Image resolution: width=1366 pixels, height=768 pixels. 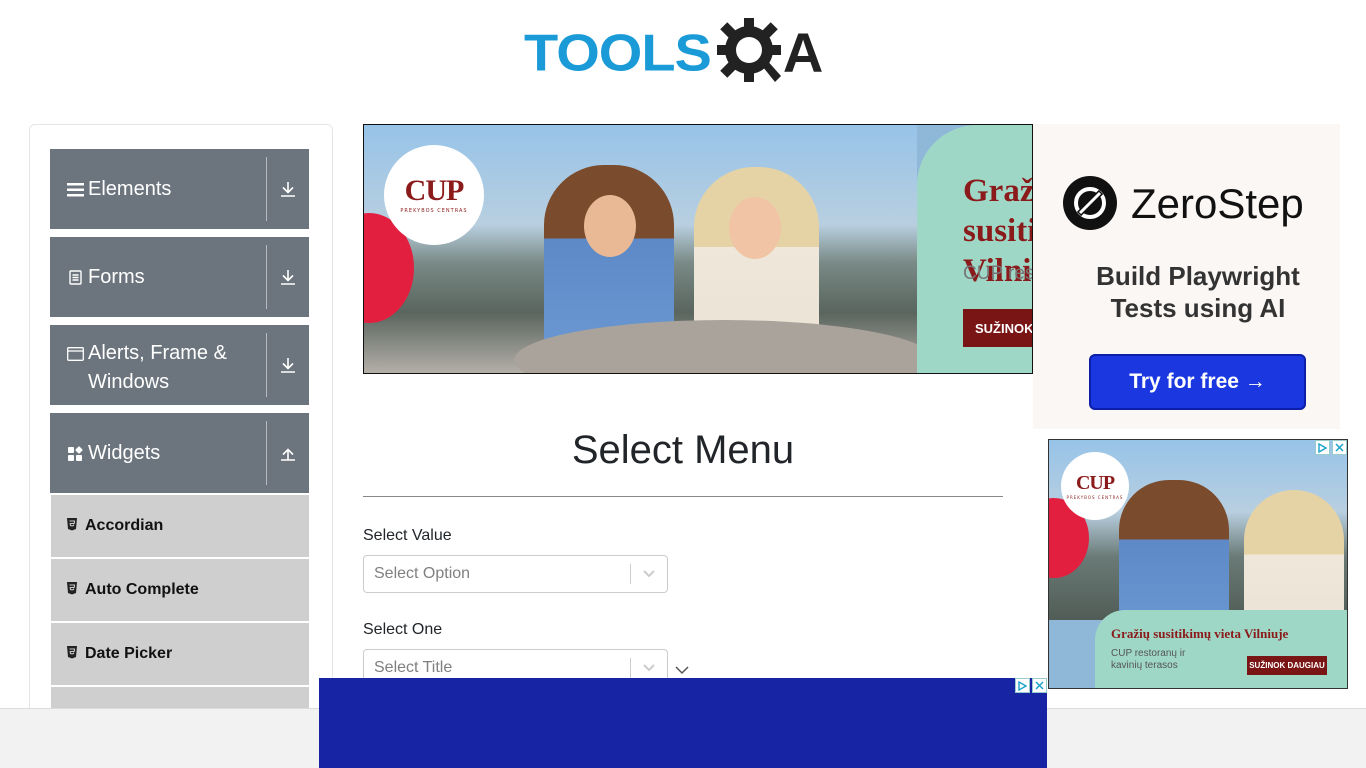 I want to click on collapse-up-icon, so click(x=288, y=453).